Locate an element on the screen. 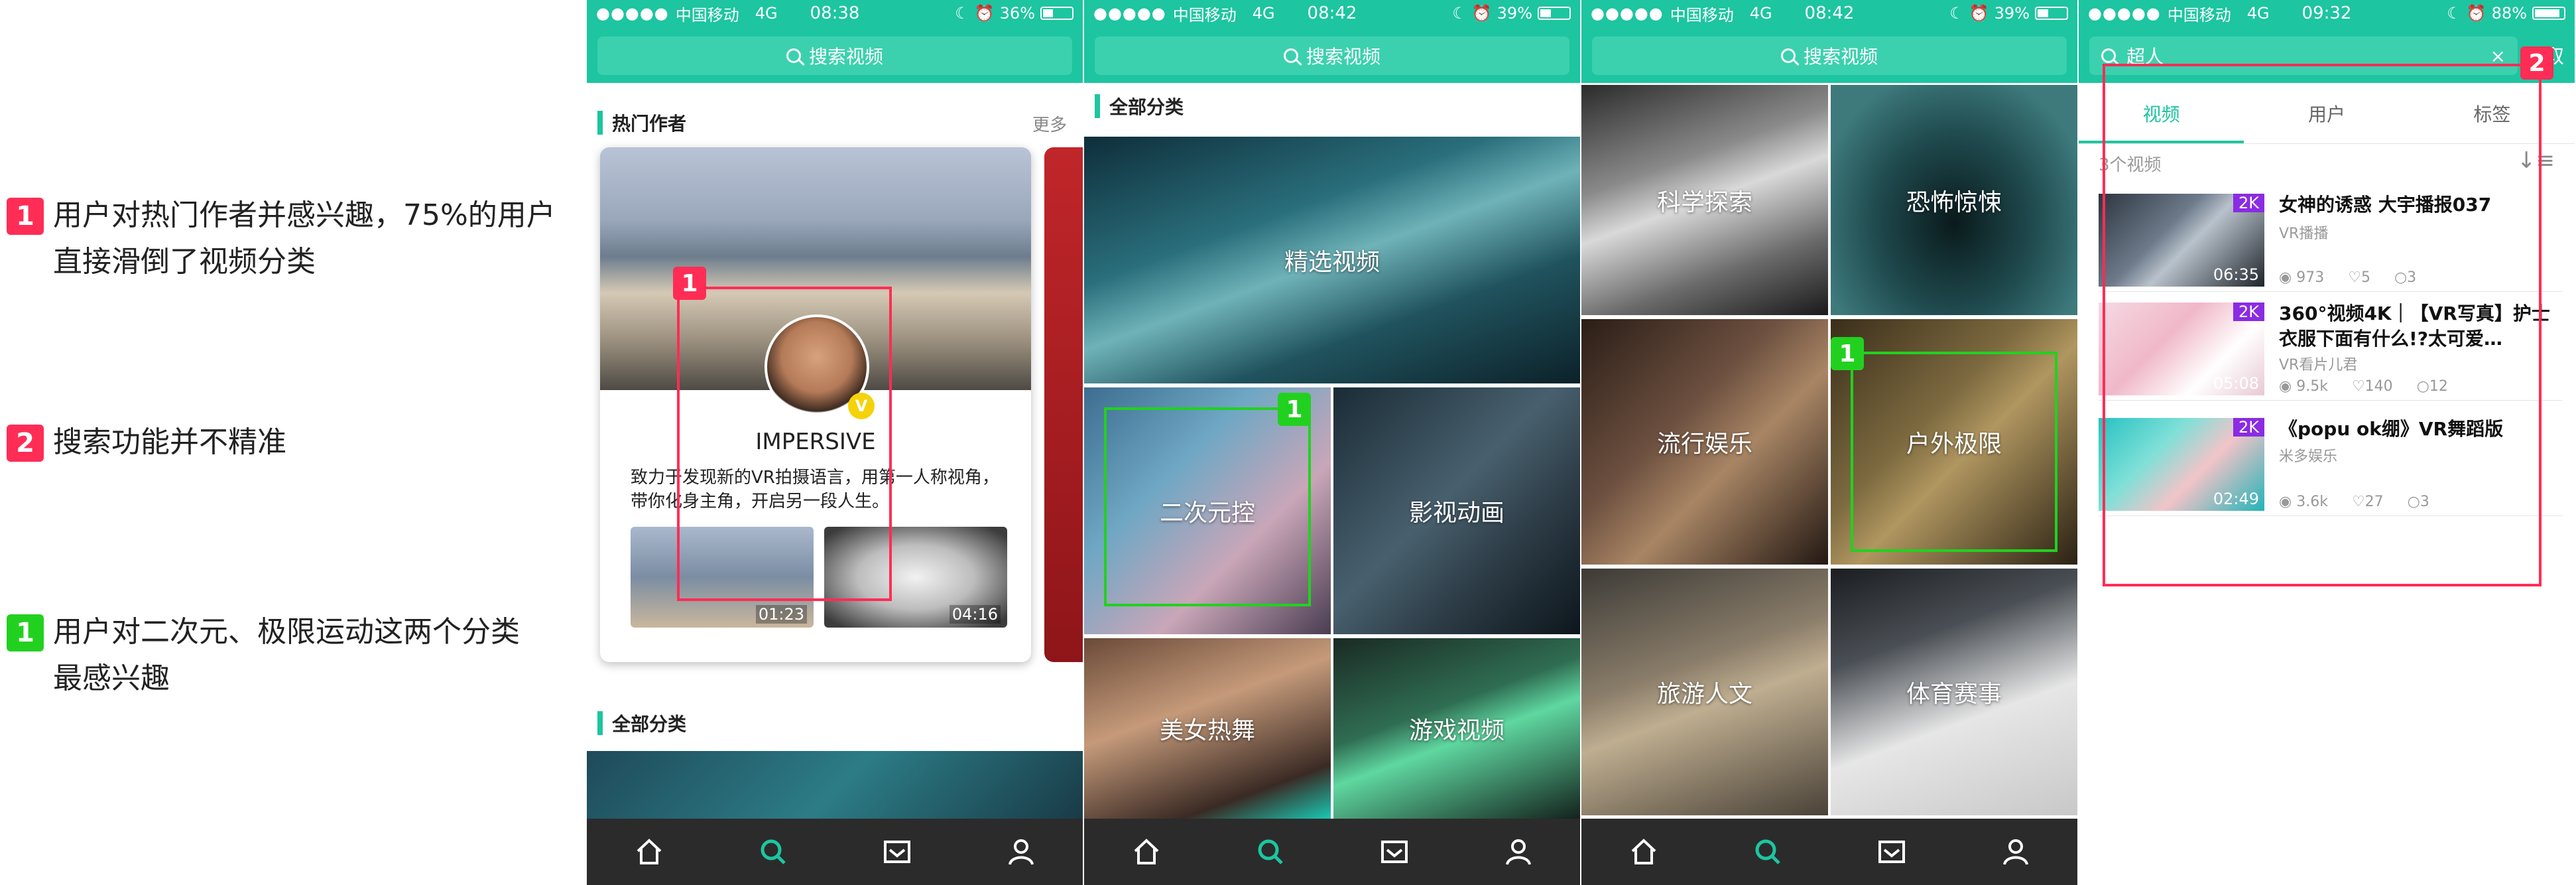 The height and width of the screenshot is (885, 2576). note-categories: 1 用户对二次元、极限运动这两个分类最感兴趣 is located at coordinates (268, 655).